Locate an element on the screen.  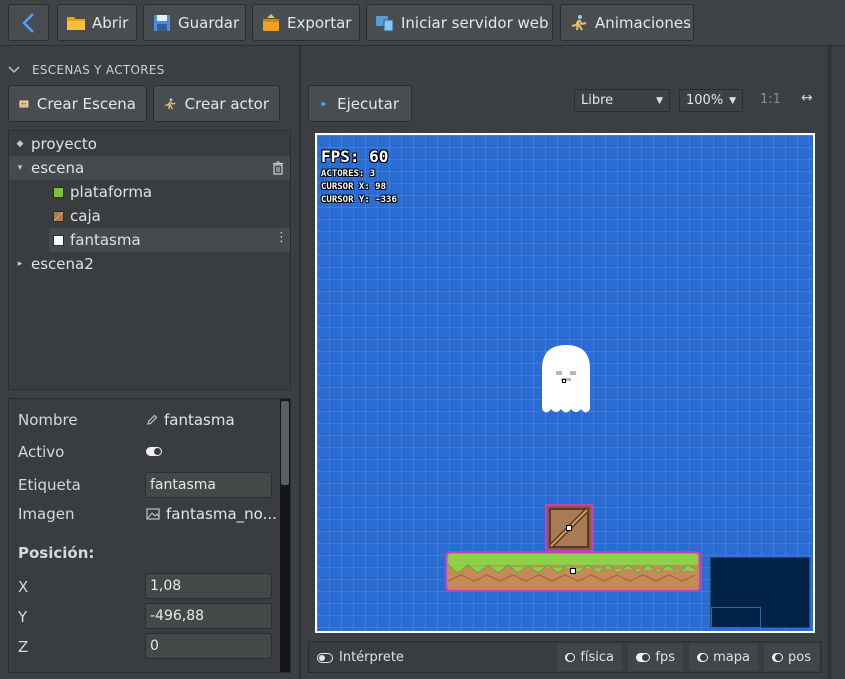
start-web-server-button: Iniciar servidor web is located at coordinates (459, 22).